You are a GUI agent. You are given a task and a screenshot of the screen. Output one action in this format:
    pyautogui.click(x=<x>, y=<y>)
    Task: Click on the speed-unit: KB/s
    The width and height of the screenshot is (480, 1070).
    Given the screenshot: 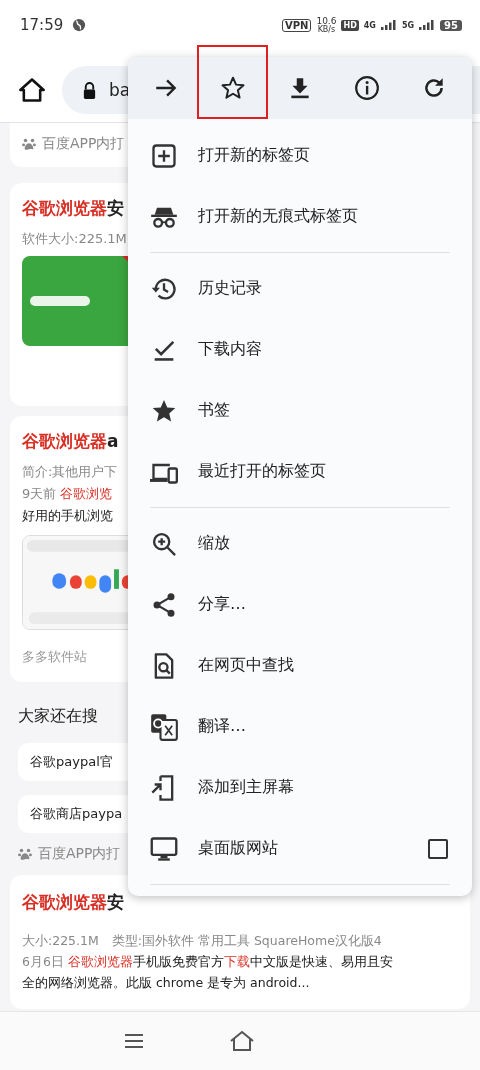 What is the action you would take?
    pyautogui.click(x=326, y=29)
    